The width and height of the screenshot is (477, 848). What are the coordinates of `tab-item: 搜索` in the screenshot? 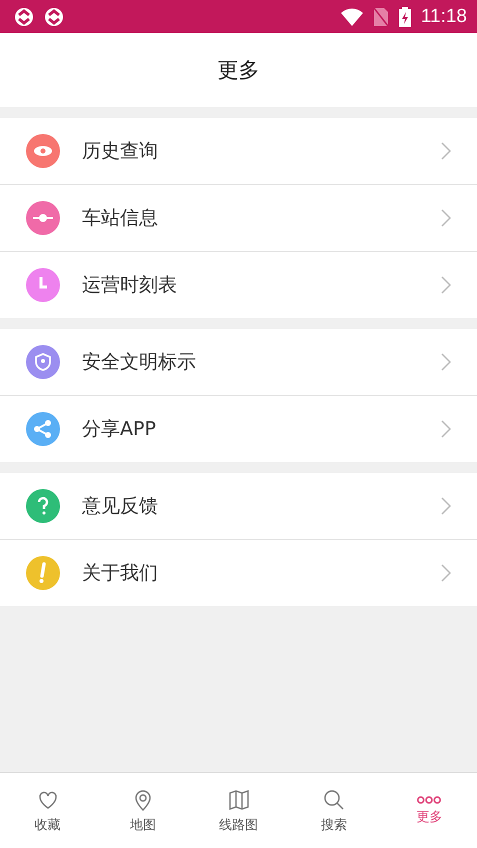 It's located at (334, 810).